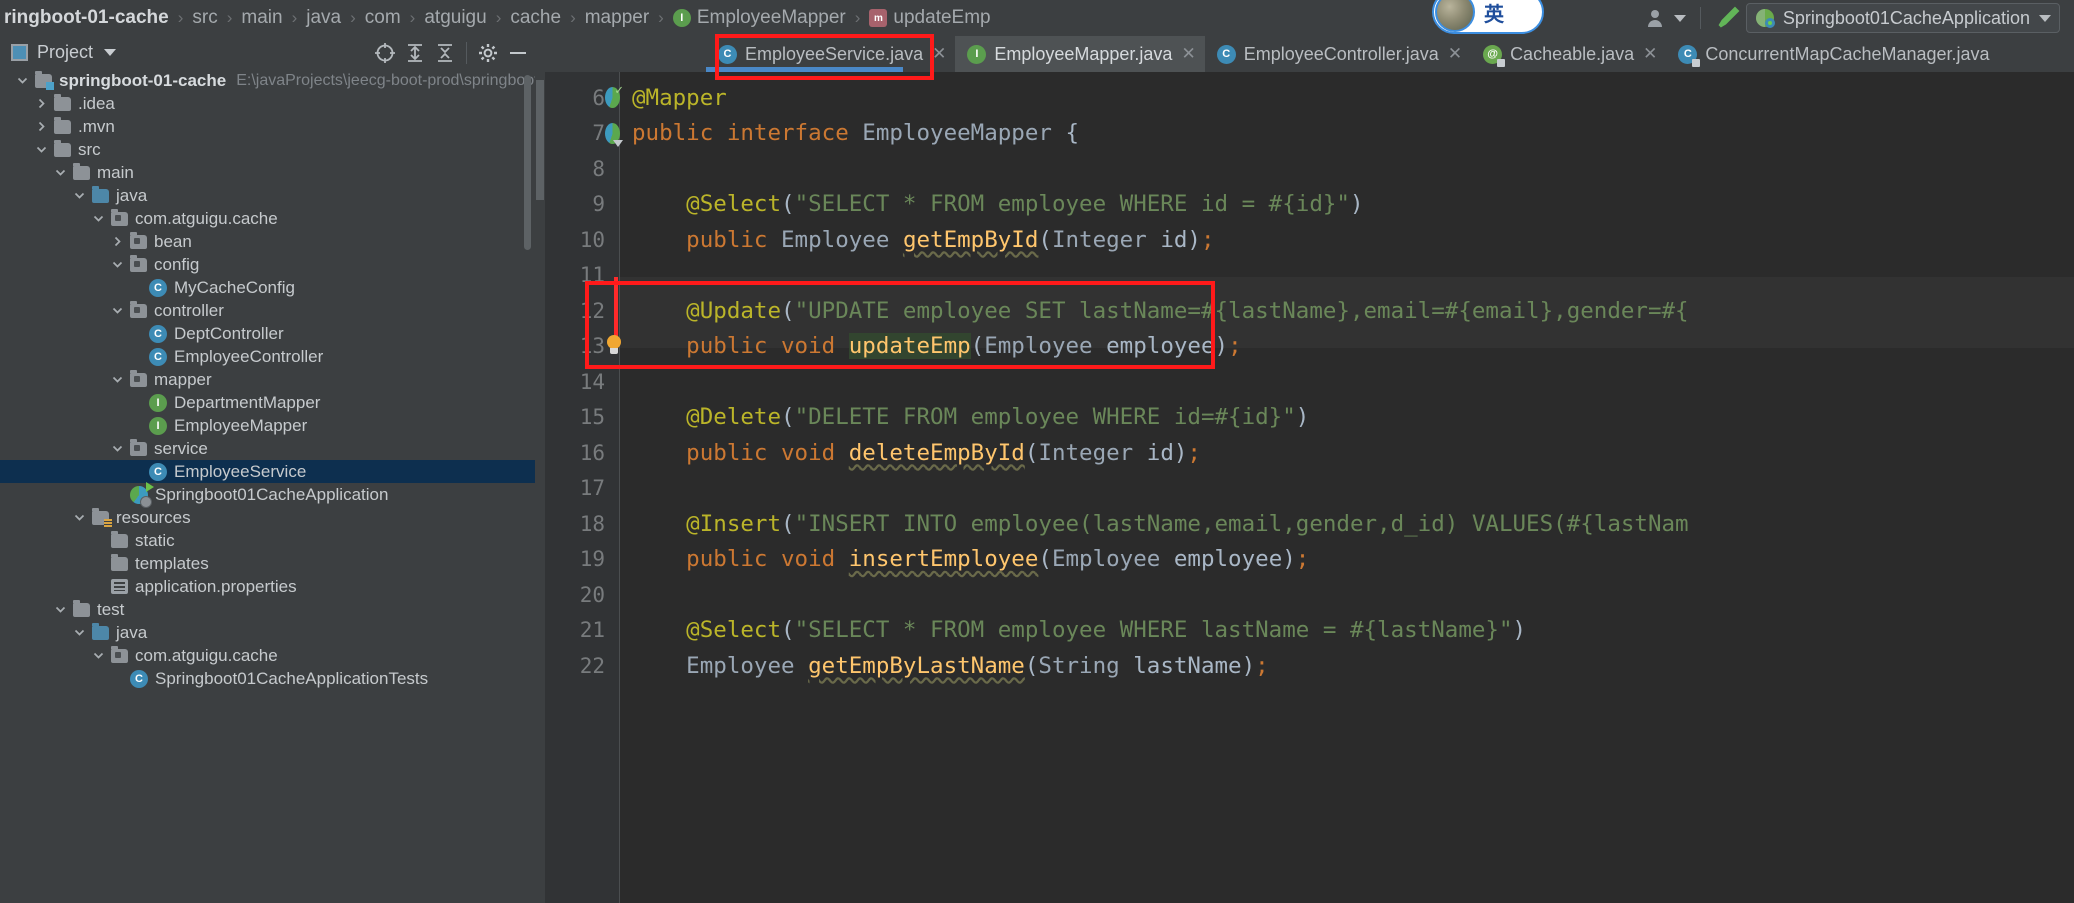  I want to click on build-button, so click(1728, 18).